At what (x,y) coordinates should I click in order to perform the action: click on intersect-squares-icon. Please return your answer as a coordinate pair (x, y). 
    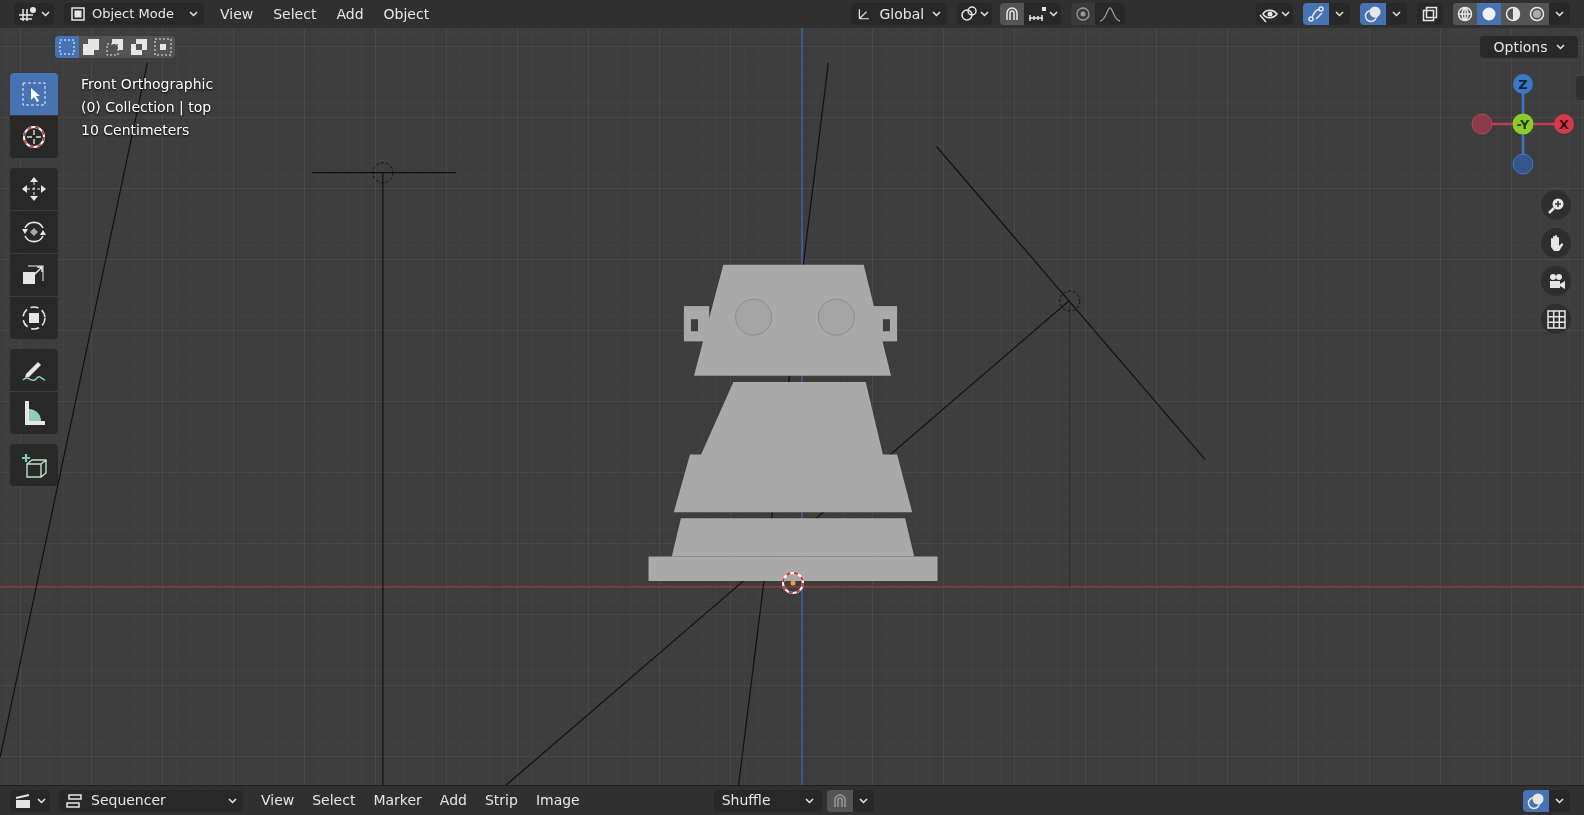
    Looking at the image, I should click on (163, 47).